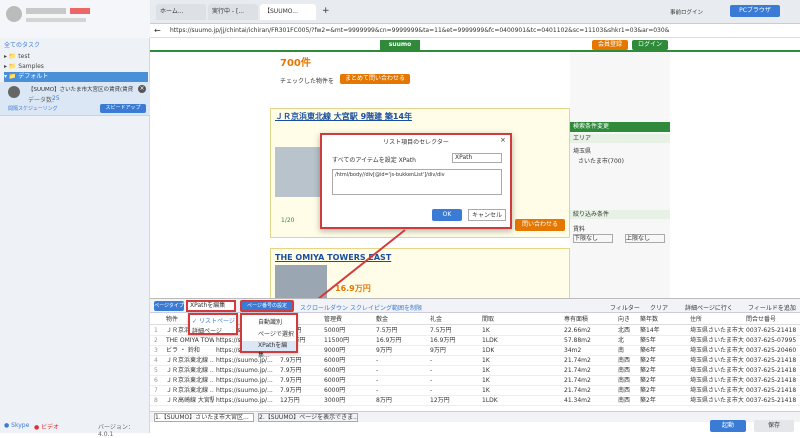 This screenshot has width=800, height=438. Describe the element at coordinates (16, 425) in the screenshot. I see `skype-link: ● Skype` at that location.